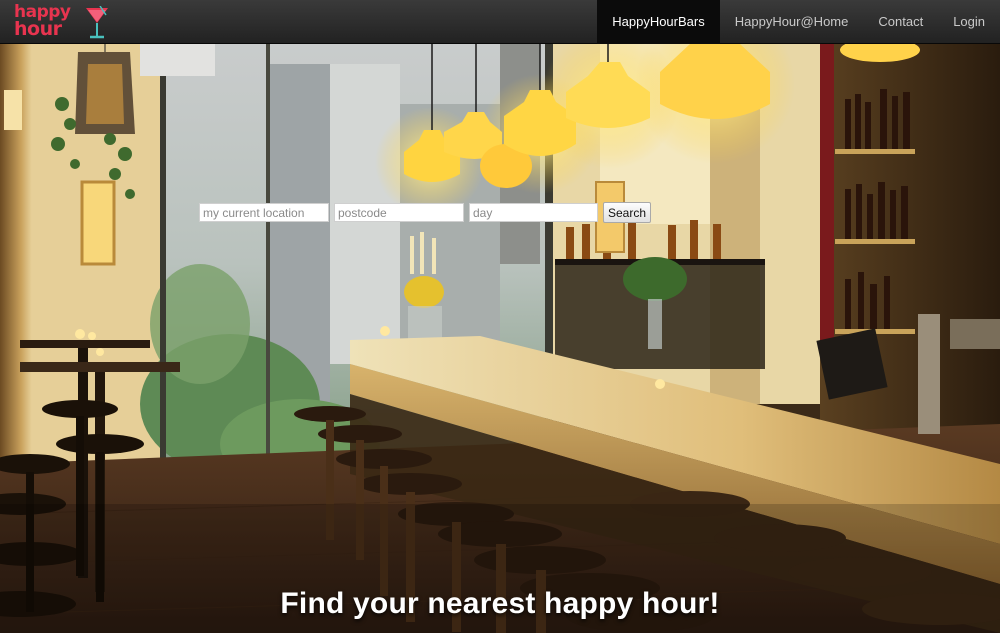 The image size is (1000, 633). What do you see at coordinates (658, 22) in the screenshot?
I see `nav-item-happyhourbars: HappyHourBars` at bounding box center [658, 22].